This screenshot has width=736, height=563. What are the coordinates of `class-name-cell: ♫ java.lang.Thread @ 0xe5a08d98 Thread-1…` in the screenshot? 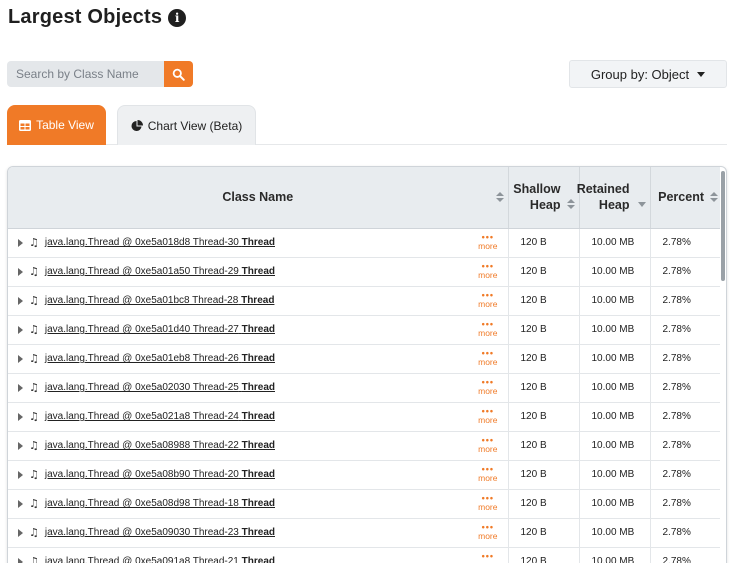 It's located at (258, 504).